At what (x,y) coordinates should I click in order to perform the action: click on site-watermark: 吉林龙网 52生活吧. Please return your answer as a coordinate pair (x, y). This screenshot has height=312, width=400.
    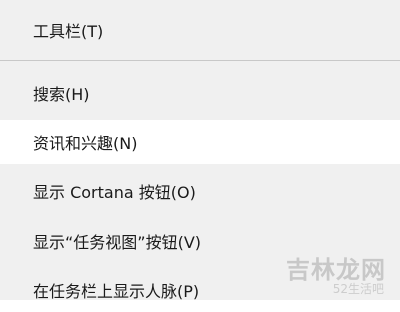
    Looking at the image, I should click on (326, 272).